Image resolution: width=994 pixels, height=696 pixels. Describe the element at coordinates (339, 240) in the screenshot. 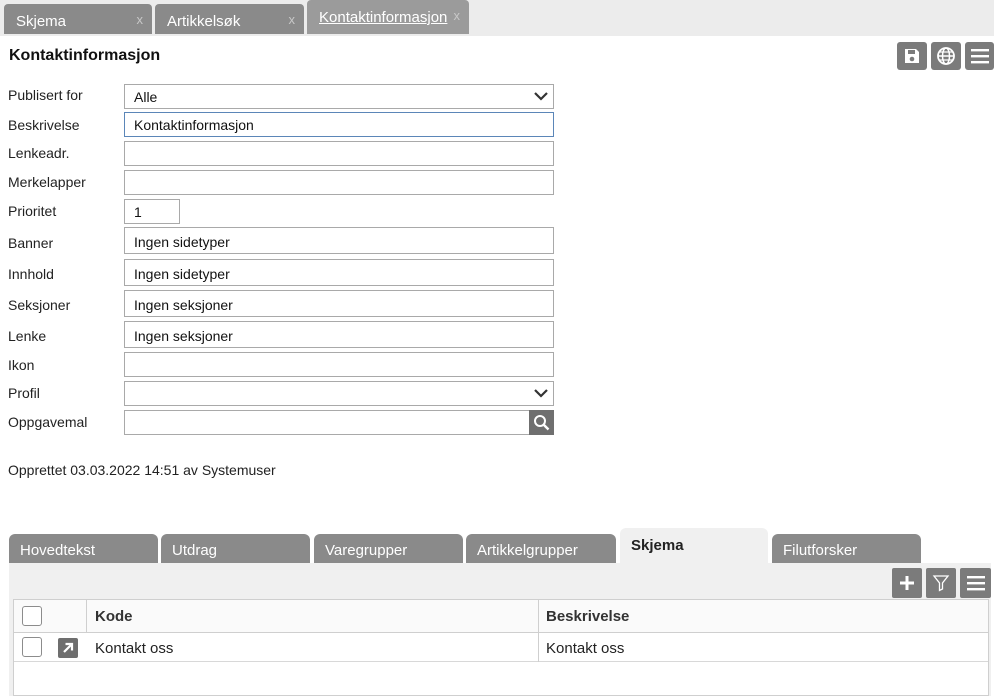

I see `banner-field: Ingen sidetyper` at that location.